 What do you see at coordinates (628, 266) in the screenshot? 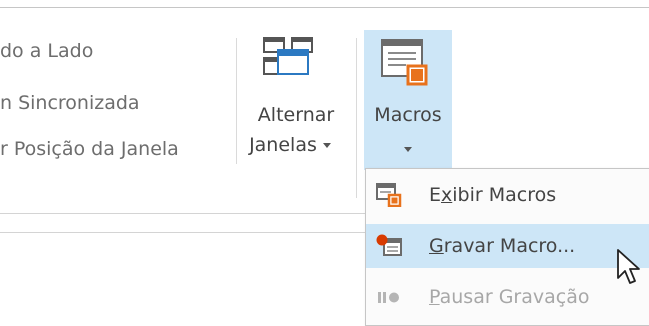
I see `mouse-pointer-icon` at bounding box center [628, 266].